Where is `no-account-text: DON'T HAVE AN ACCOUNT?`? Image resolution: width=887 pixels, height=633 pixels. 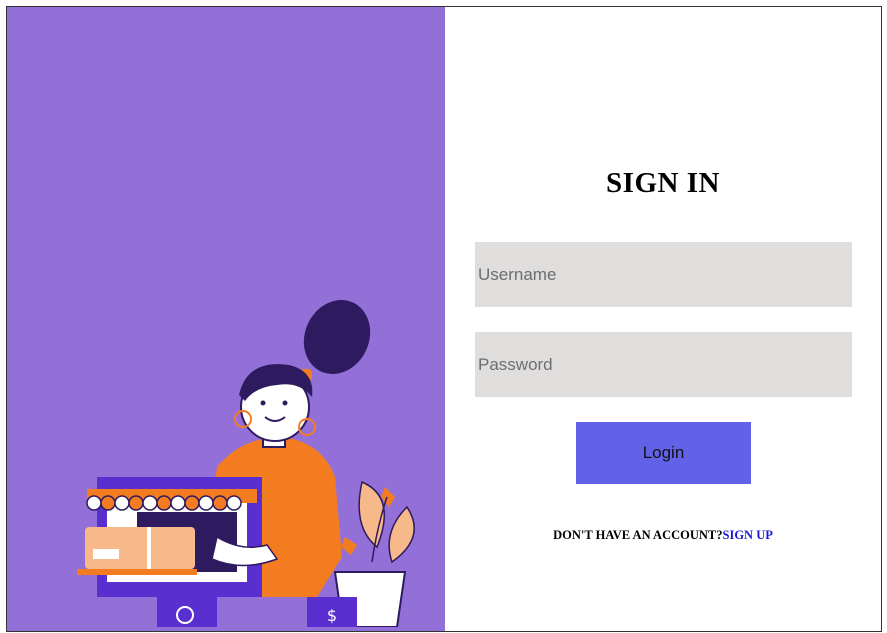
no-account-text: DON'T HAVE AN ACCOUNT? is located at coordinates (638, 535).